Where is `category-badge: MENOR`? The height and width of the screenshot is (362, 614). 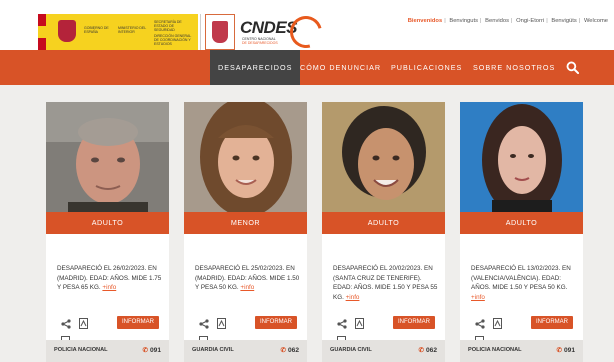 category-badge: MENOR is located at coordinates (245, 223).